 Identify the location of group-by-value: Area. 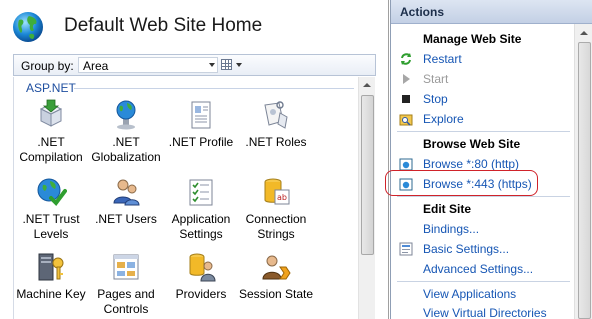
(96, 66).